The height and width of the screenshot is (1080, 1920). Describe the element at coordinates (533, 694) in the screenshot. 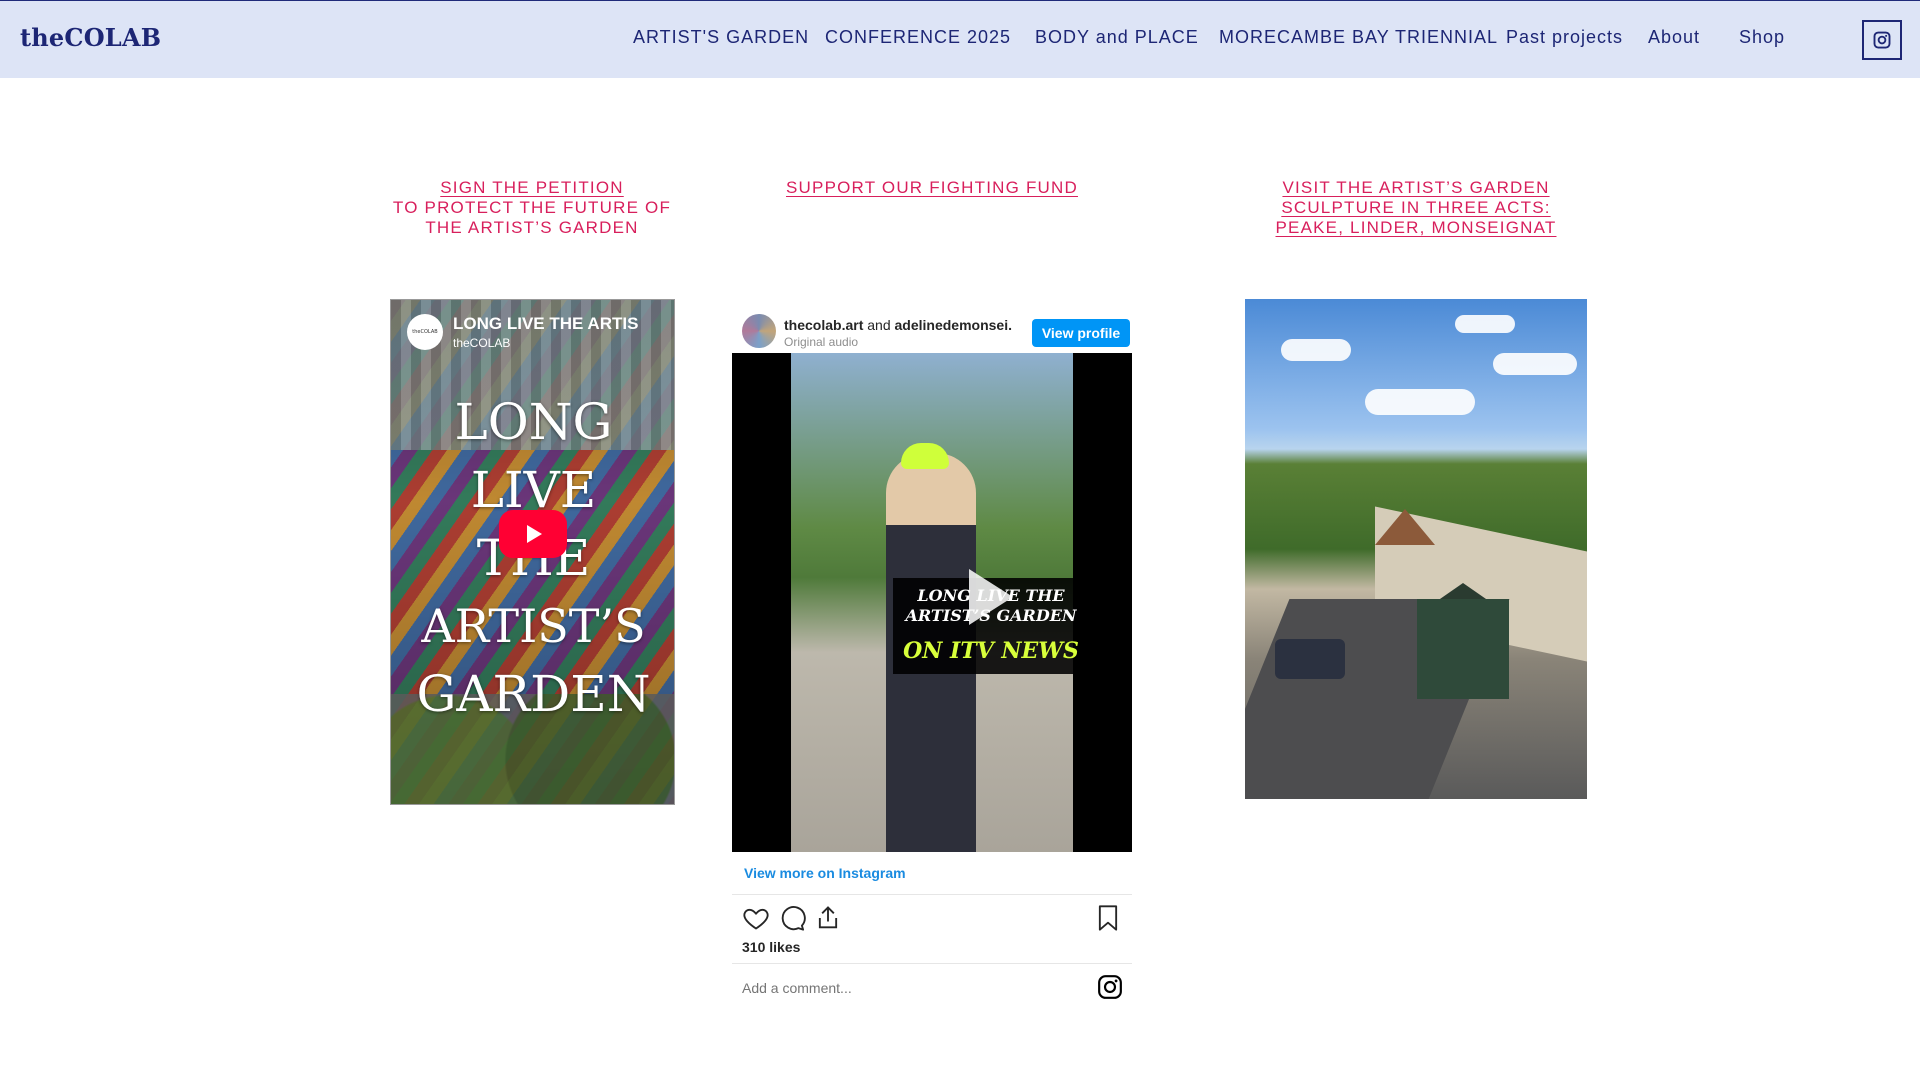

I see `overlay-line: GARDEN` at that location.